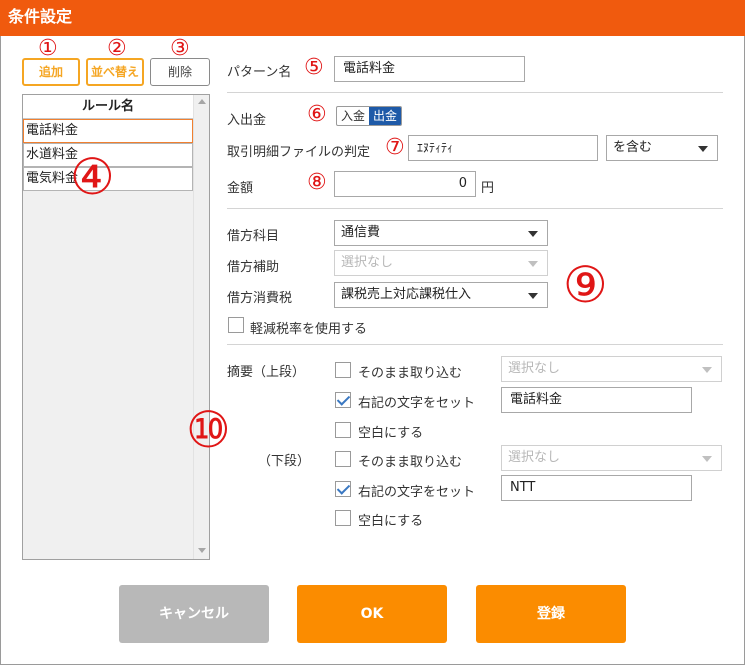 Image resolution: width=745 pixels, height=665 pixels. What do you see at coordinates (180, 48) in the screenshot?
I see `annotation-3: ③` at bounding box center [180, 48].